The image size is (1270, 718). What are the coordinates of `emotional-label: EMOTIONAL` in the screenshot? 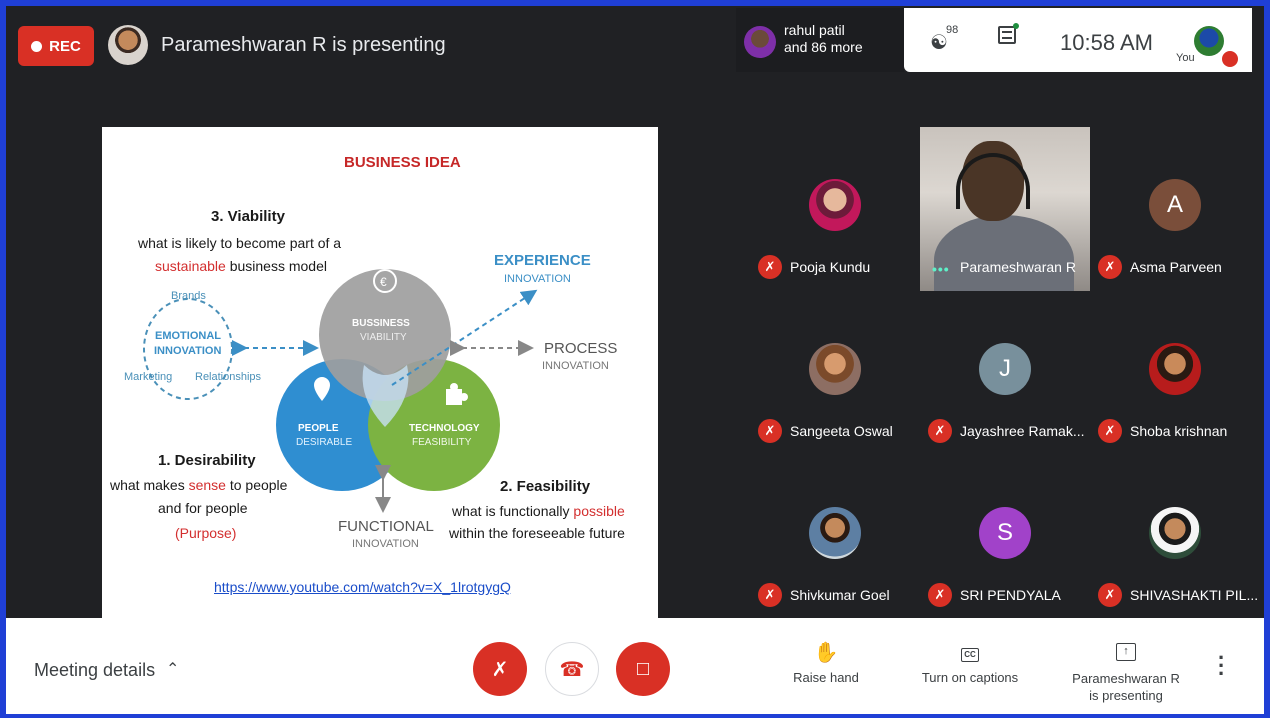 It's located at (188, 336).